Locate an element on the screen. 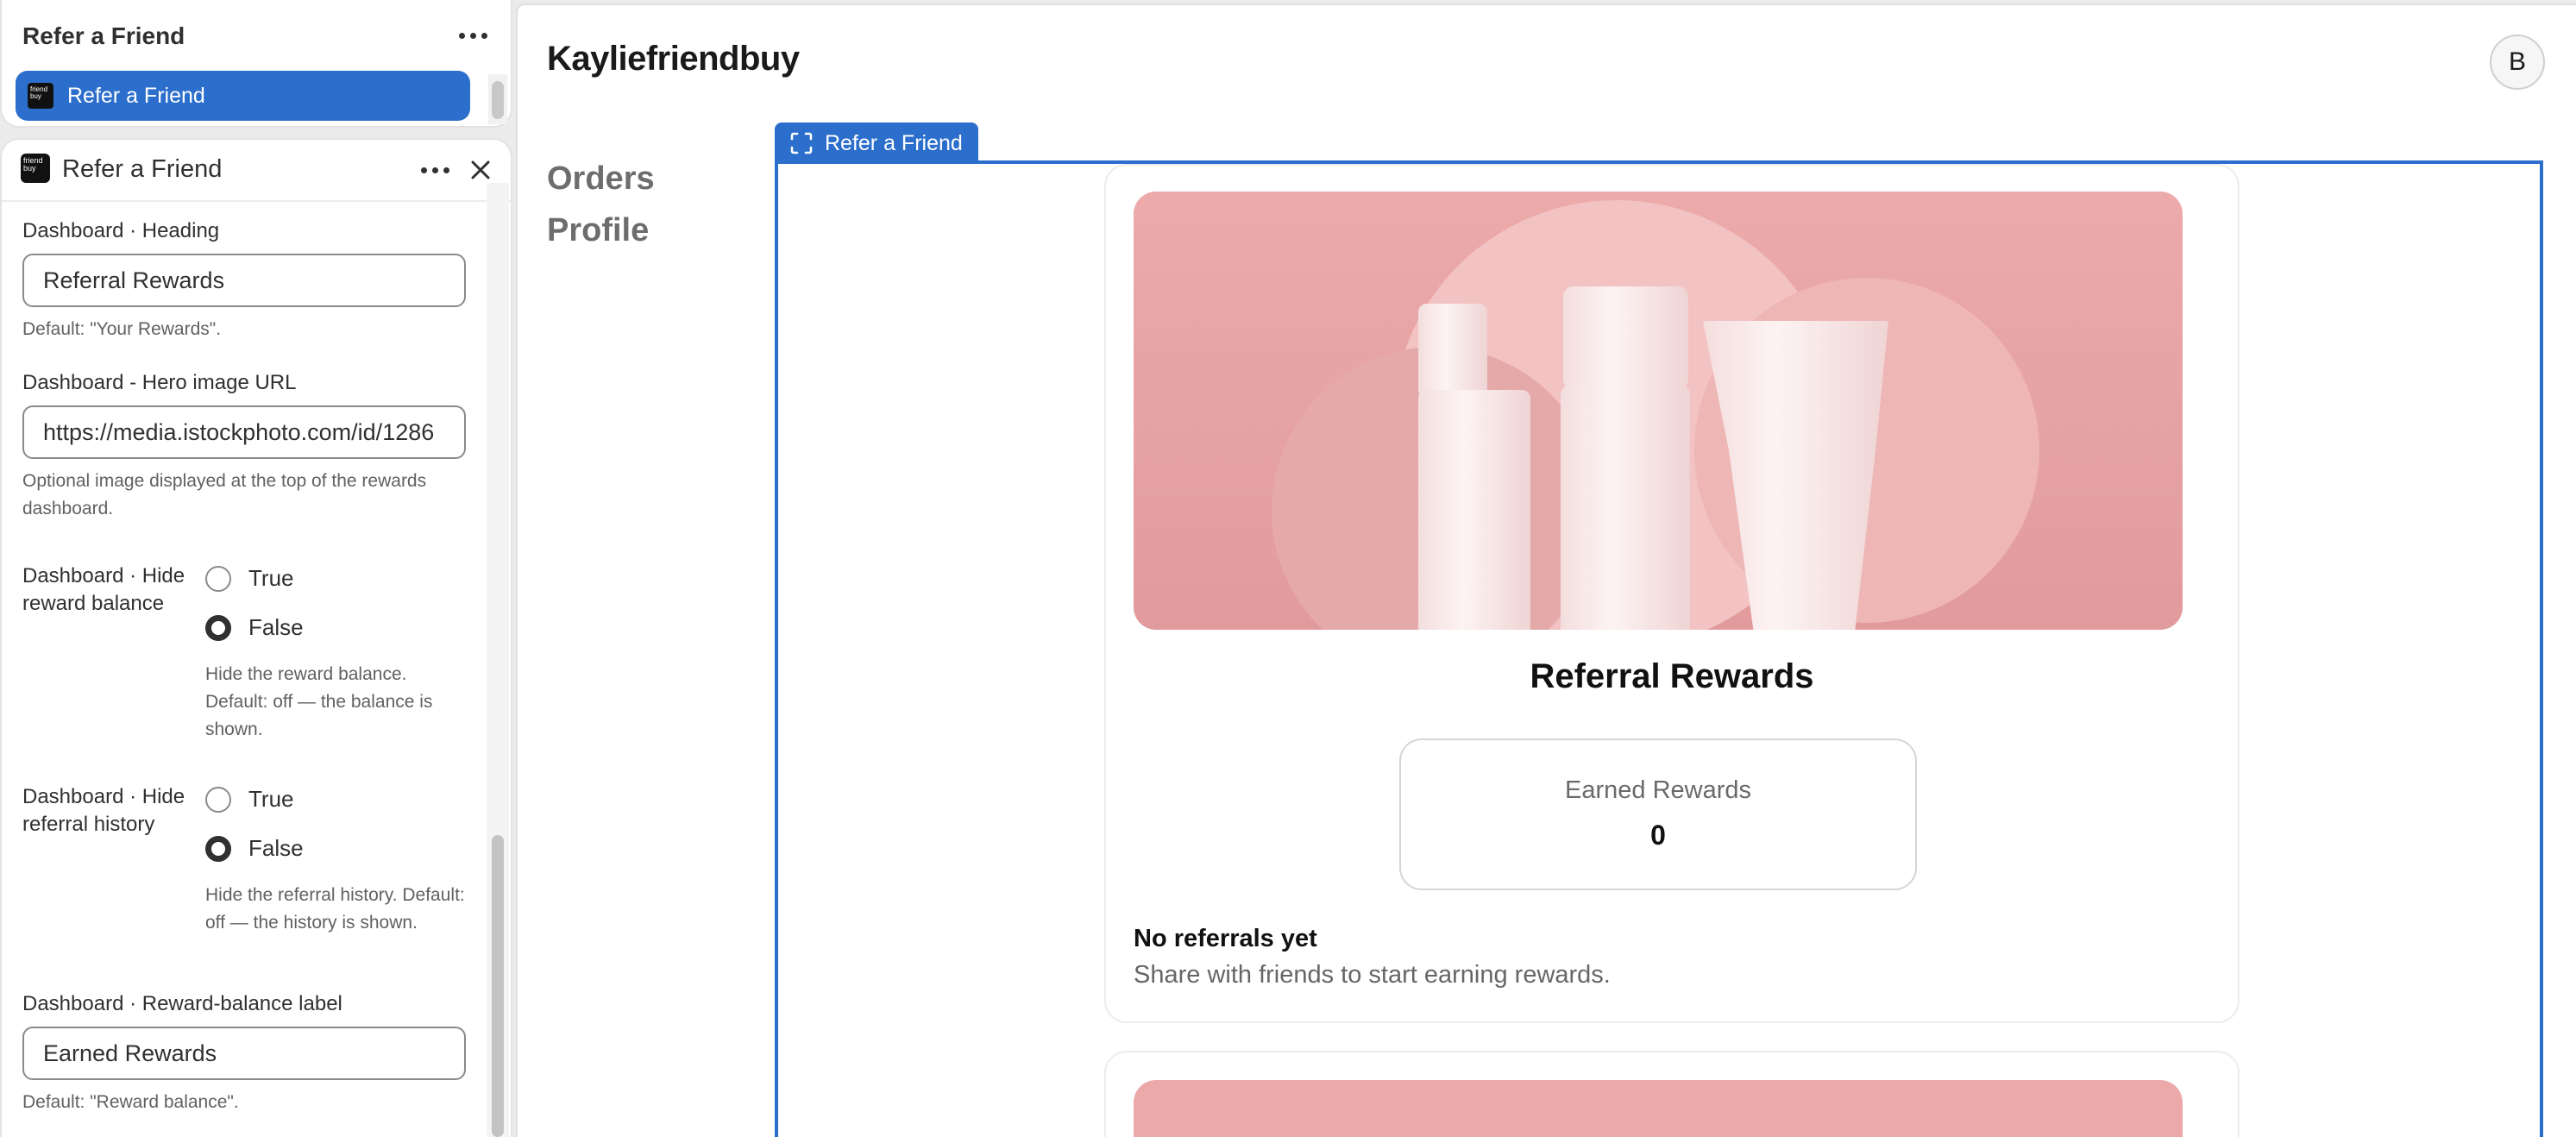 The image size is (2576, 1137). hide-balance-true-radio is located at coordinates (218, 578).